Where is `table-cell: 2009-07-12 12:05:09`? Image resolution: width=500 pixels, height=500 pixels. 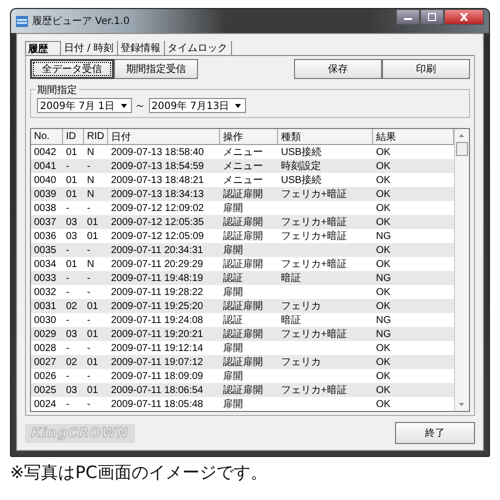 table-cell: 2009-07-12 12:05:09 is located at coordinates (157, 236).